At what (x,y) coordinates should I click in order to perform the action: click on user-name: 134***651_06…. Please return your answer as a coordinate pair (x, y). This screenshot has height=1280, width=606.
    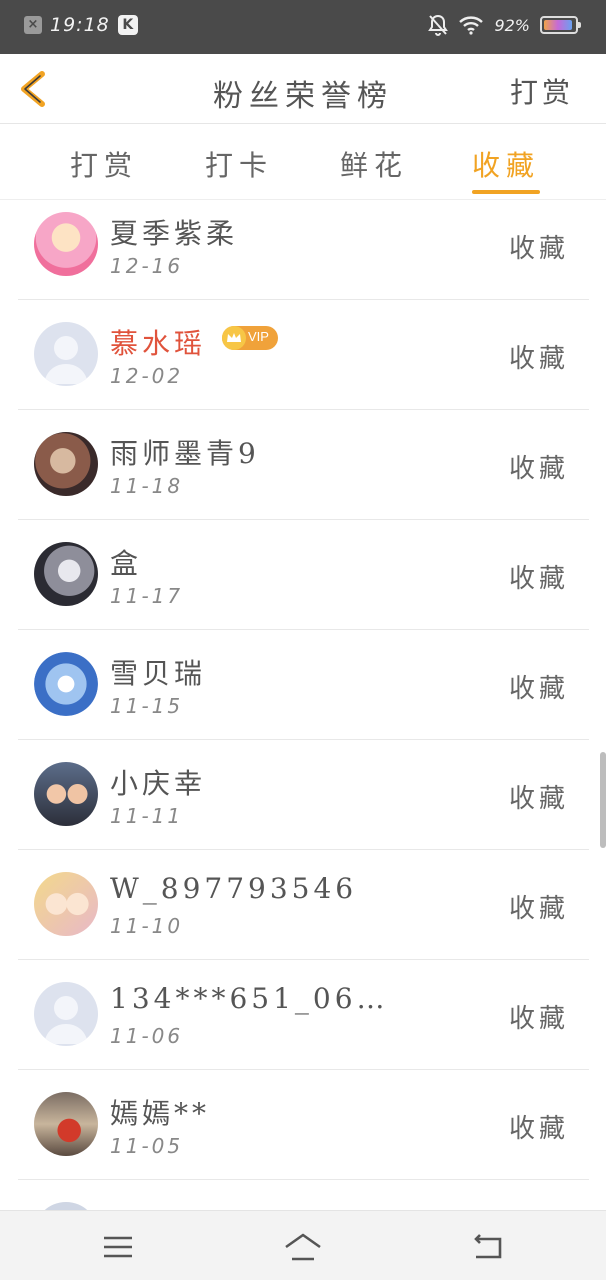
    Looking at the image, I should click on (249, 998).